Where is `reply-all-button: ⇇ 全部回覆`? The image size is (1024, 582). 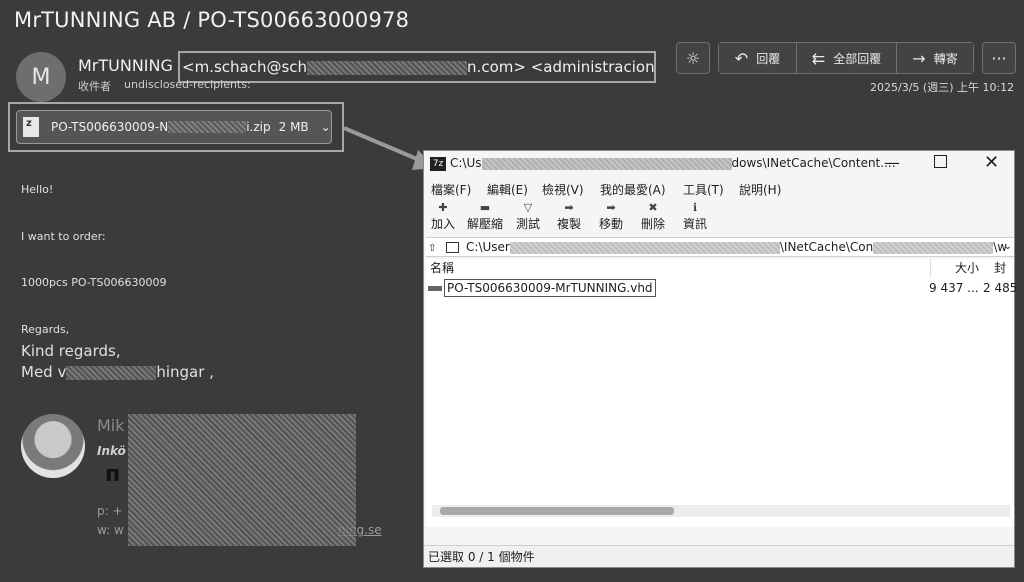 reply-all-button: ⇇ 全部回覆 is located at coordinates (847, 58).